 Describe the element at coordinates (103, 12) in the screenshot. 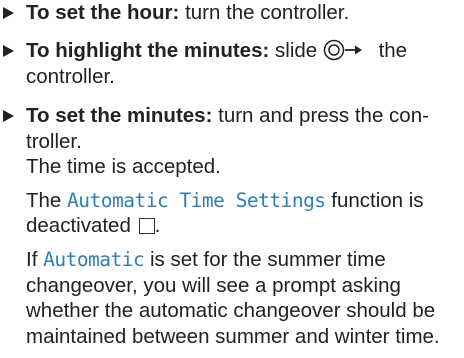

I see `step-label: To set the hour:` at that location.